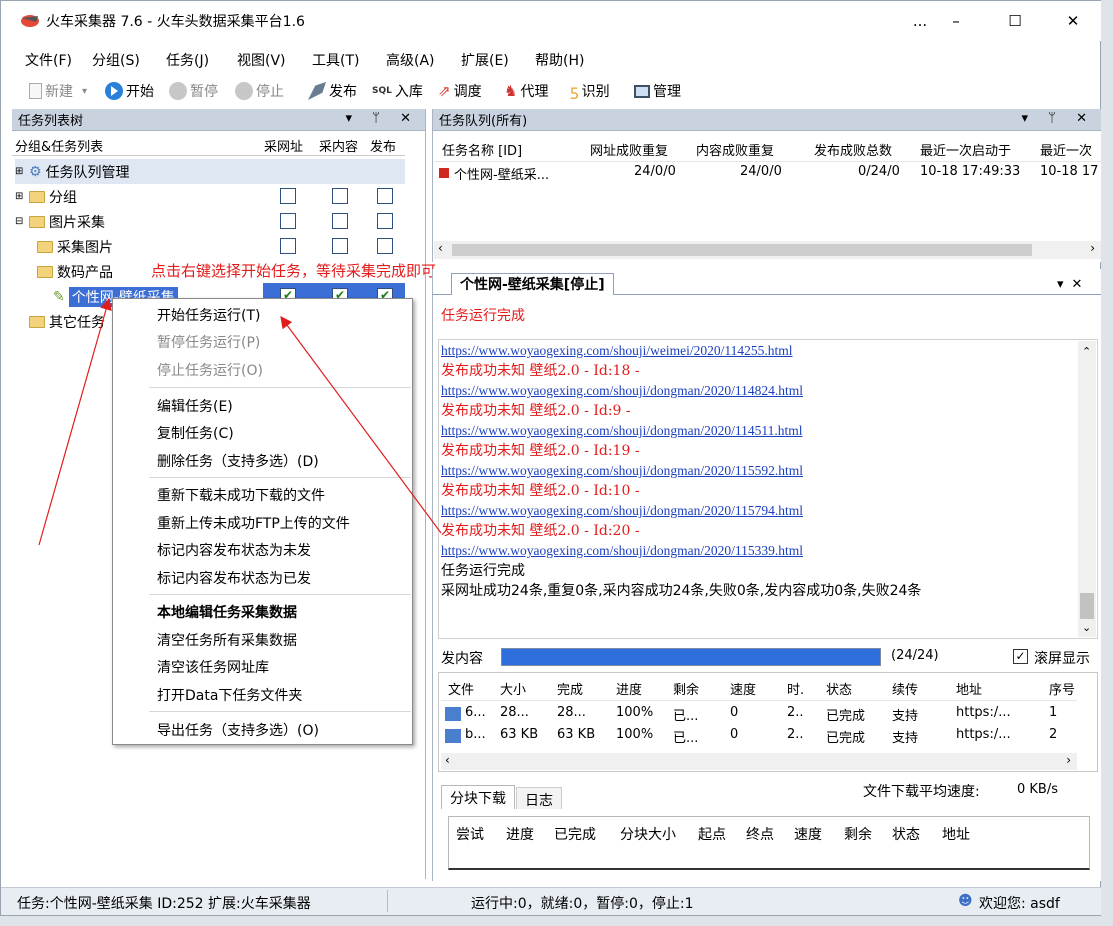 The image size is (1113, 926). I want to click on menu-task: 任务(J), so click(187, 60).